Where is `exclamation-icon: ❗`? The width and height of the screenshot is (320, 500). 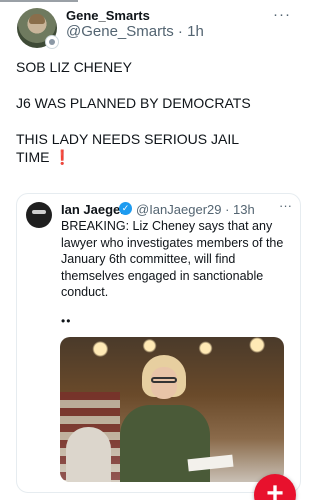 exclamation-icon: ❗ is located at coordinates (62, 157).